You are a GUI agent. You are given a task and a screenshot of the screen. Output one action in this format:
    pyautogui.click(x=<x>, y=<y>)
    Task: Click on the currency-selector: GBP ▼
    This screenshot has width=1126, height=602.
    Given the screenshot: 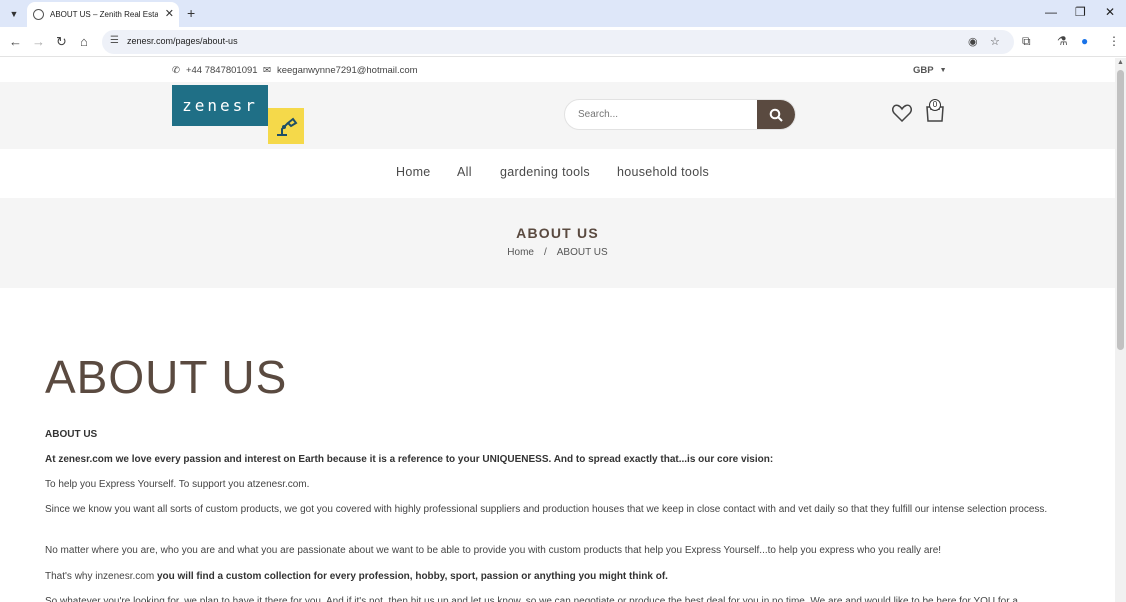 What is the action you would take?
    pyautogui.click(x=930, y=70)
    